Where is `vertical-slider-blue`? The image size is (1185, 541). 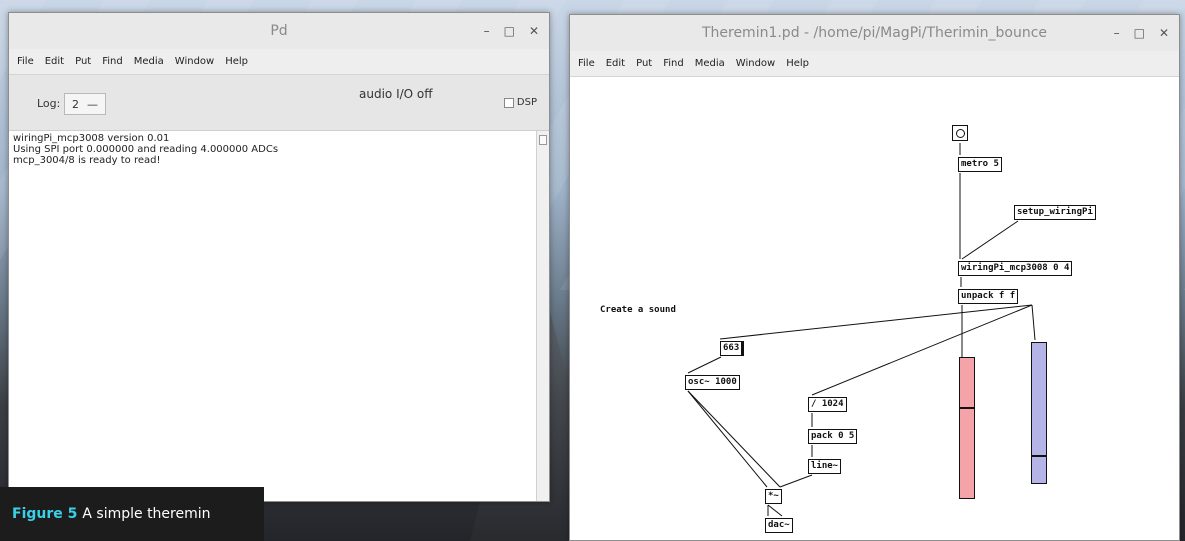
vertical-slider-blue is located at coordinates (1039, 413).